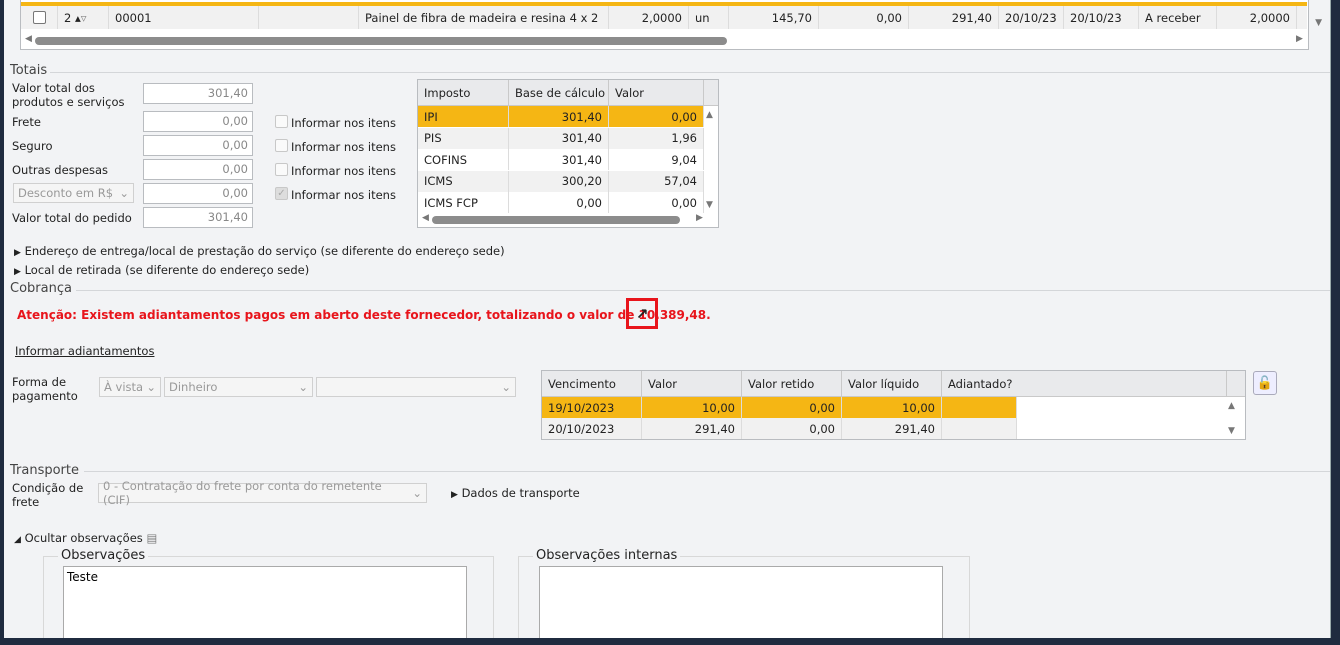  What do you see at coordinates (463, 116) in the screenshot?
I see `table-cell: IPI` at bounding box center [463, 116].